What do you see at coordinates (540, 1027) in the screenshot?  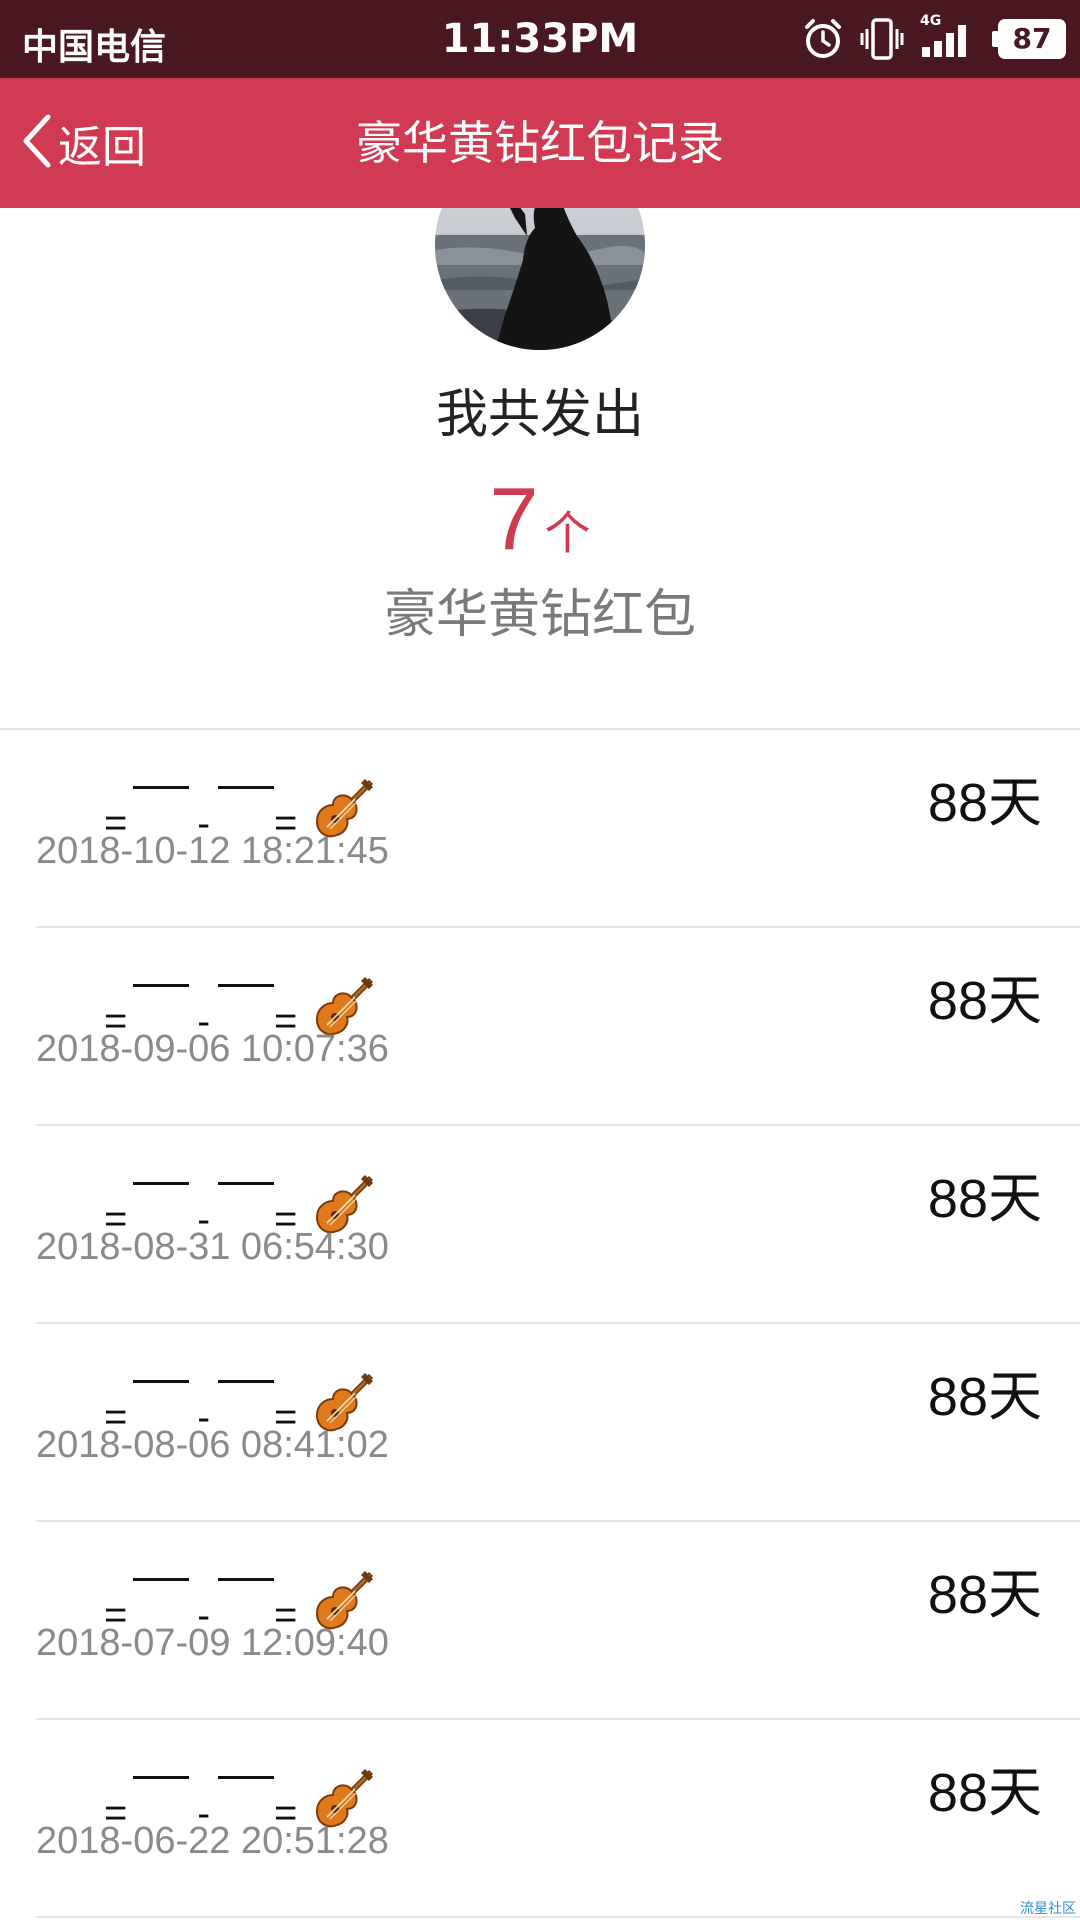 I see `list-item: = - = 2018-09-06 10:07:36 88天` at bounding box center [540, 1027].